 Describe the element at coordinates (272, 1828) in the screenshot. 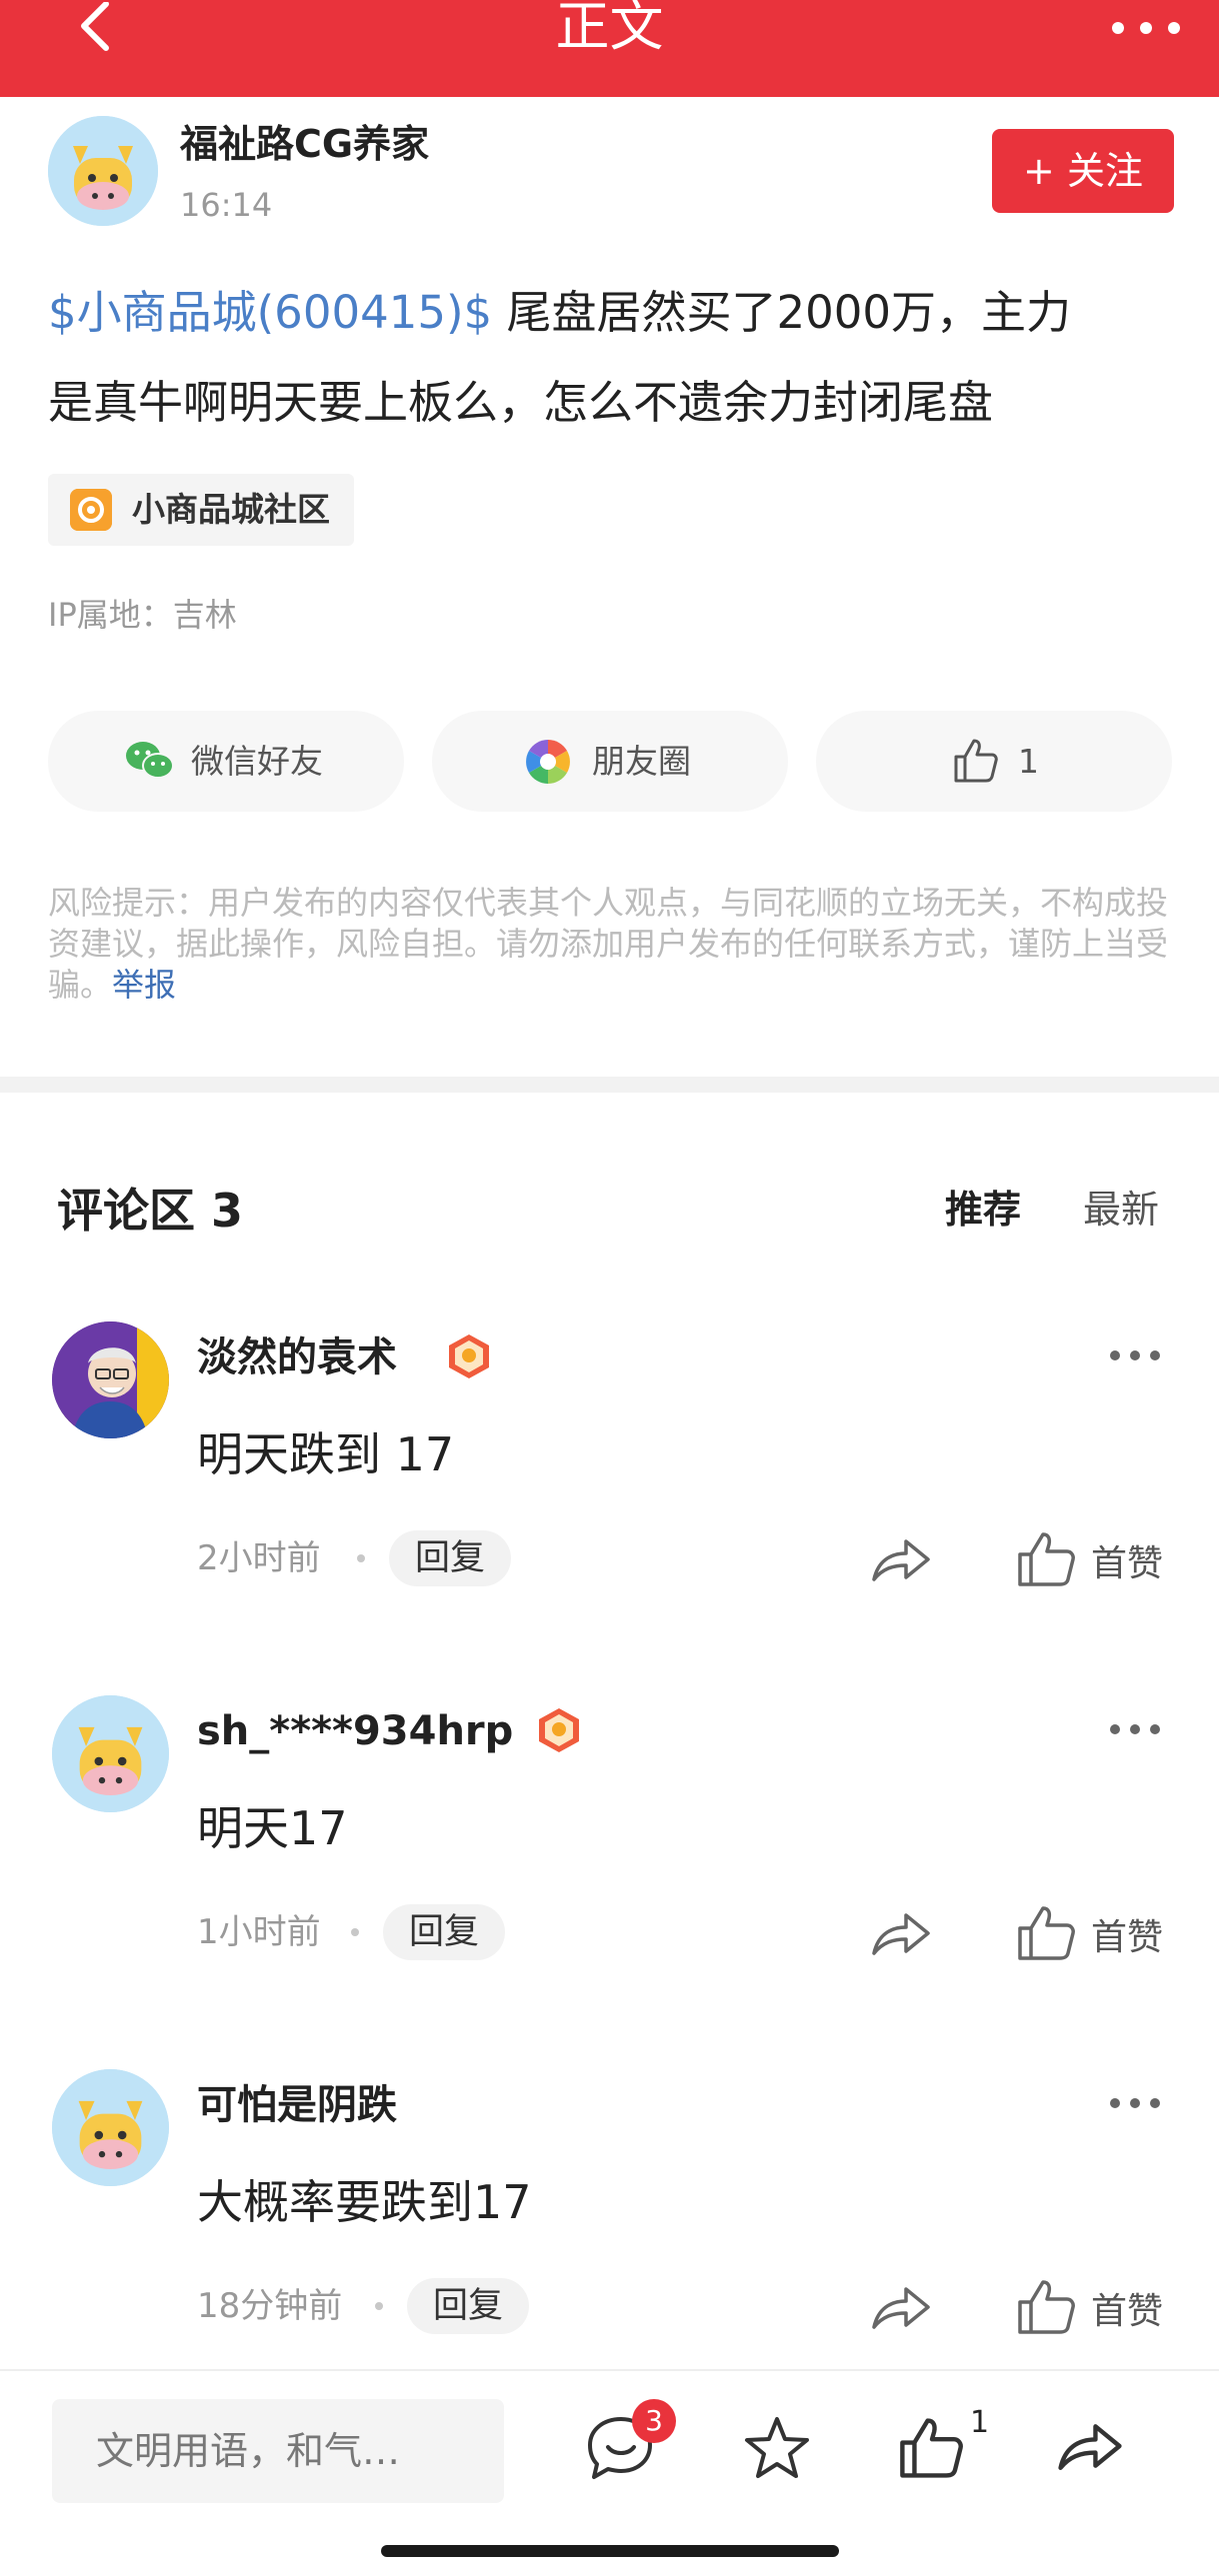

I see `comment-text: 明天17` at that location.